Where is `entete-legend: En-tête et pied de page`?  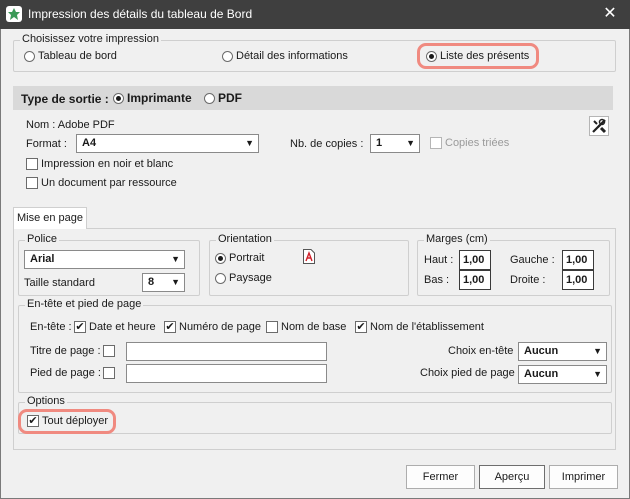 entete-legend: En-tête et pied de page is located at coordinates (84, 304).